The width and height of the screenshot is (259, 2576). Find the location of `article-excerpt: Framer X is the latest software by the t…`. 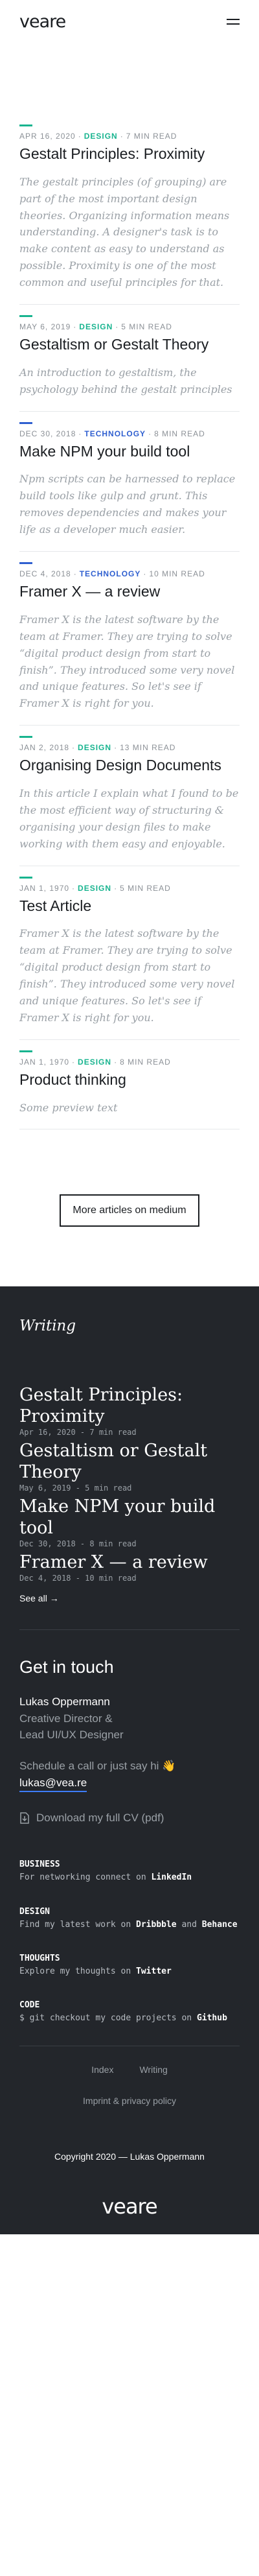

article-excerpt: Framer X is the latest software by the t… is located at coordinates (127, 661).